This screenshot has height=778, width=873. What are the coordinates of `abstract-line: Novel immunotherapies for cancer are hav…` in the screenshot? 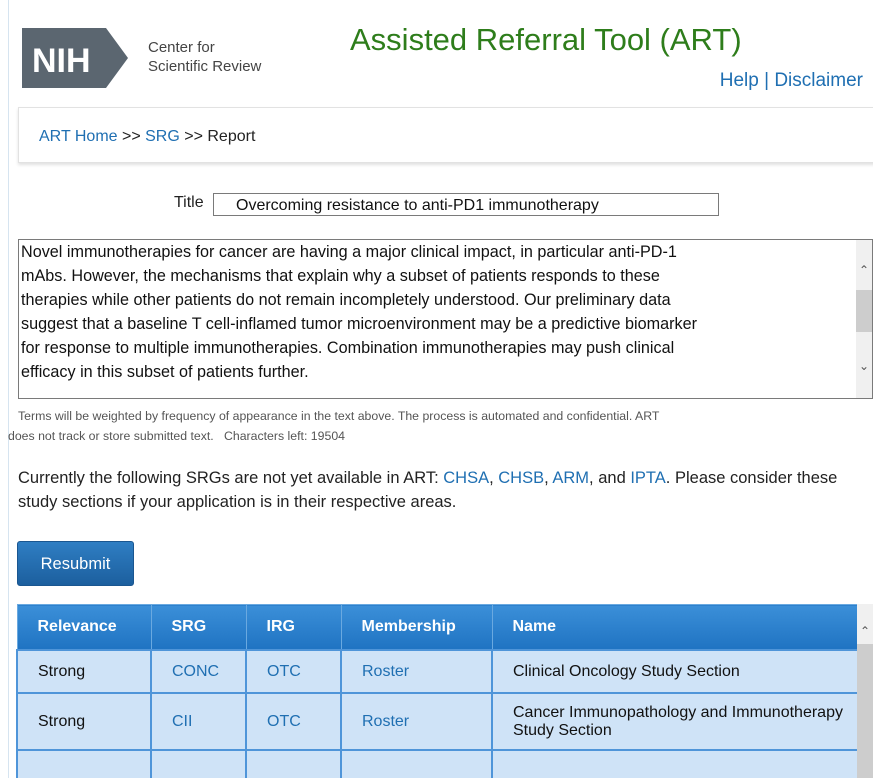 It's located at (349, 252).